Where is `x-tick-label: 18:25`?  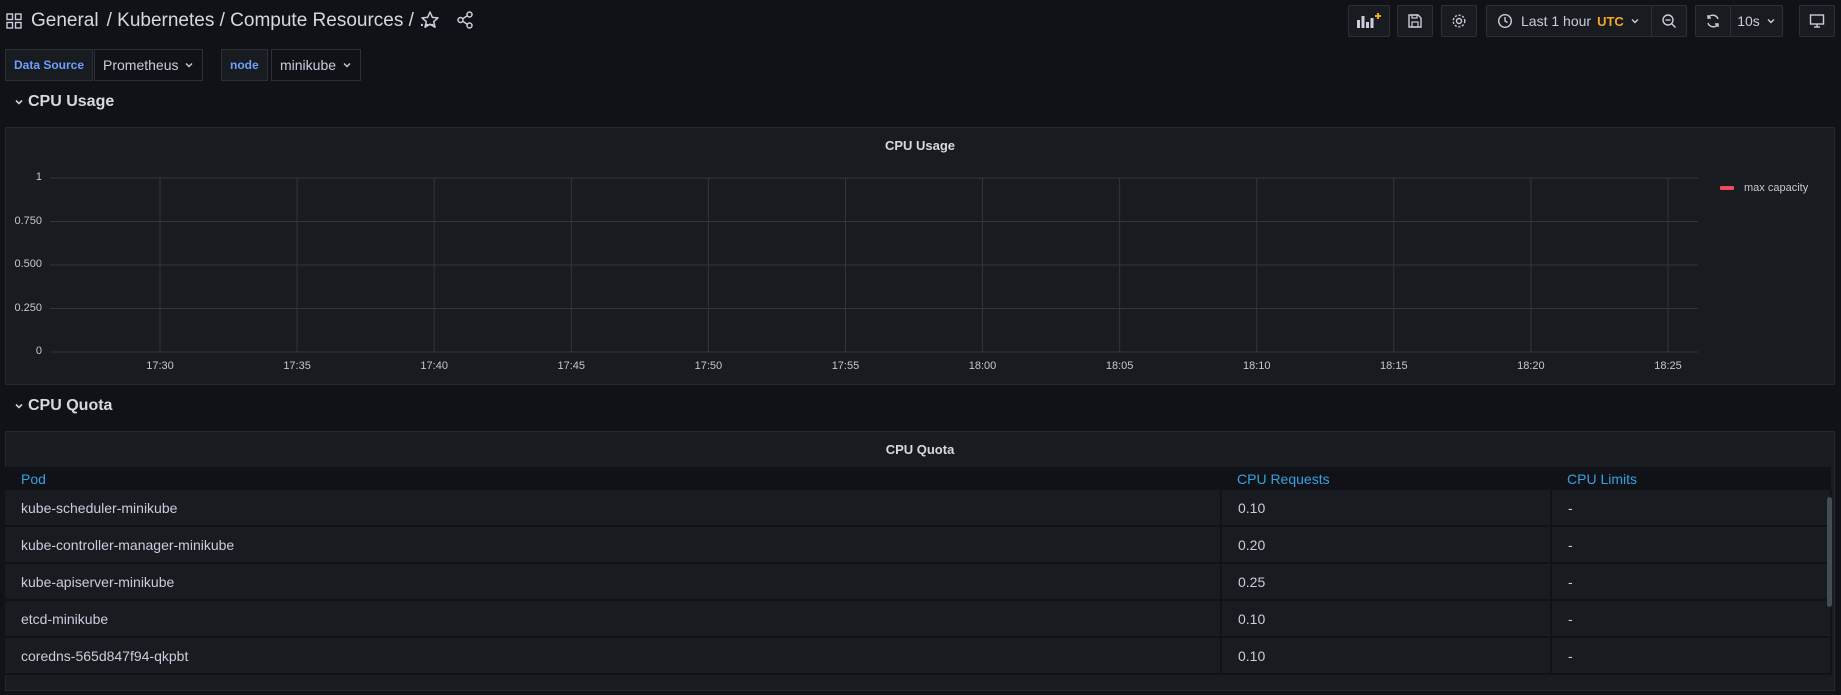
x-tick-label: 18:25 is located at coordinates (1668, 366).